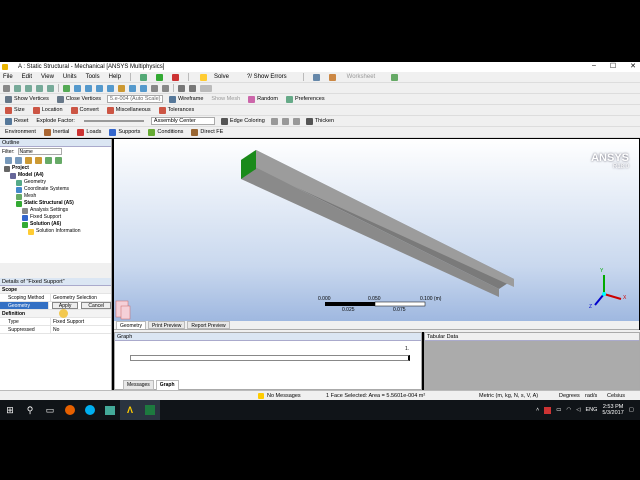  I want to click on check-icon, so click(159, 77).